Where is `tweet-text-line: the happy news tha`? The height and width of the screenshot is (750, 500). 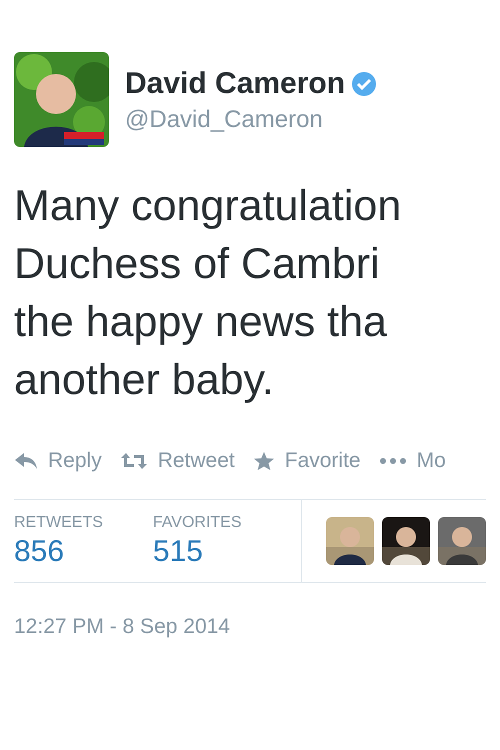 tweet-text-line: the happy news tha is located at coordinates (200, 322).